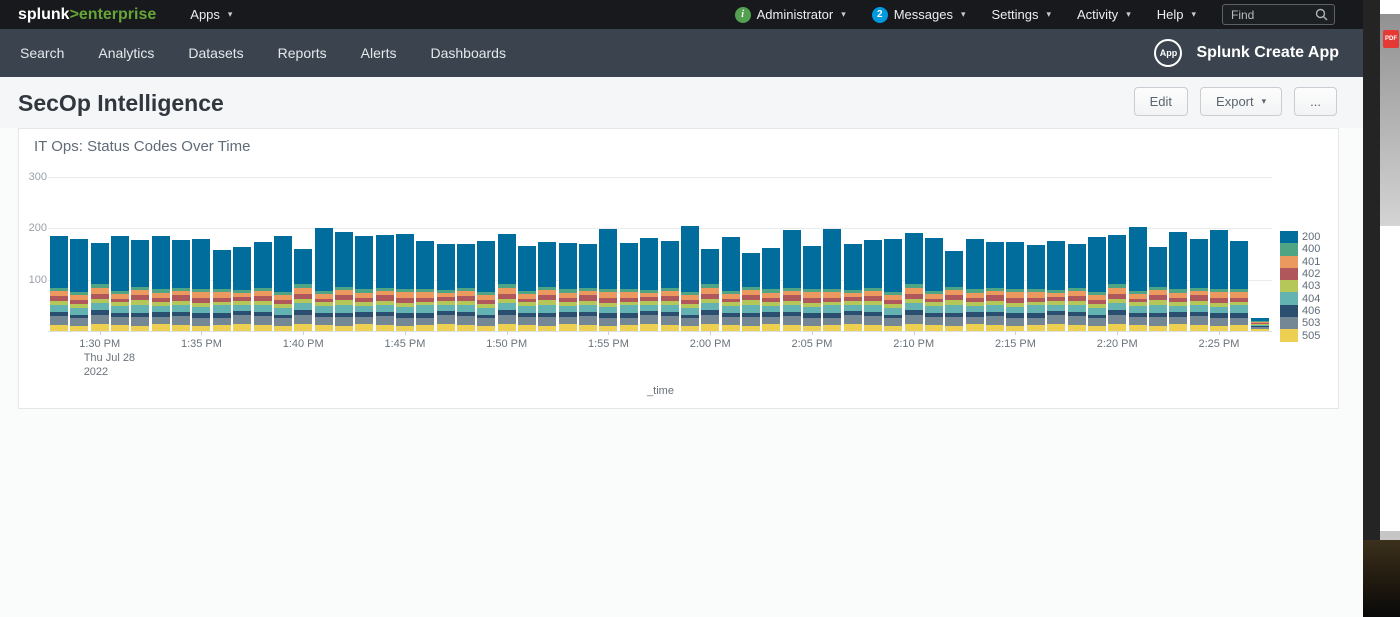 The image size is (1400, 617). What do you see at coordinates (1300, 237) in the screenshot?
I see `legend-item: 200` at bounding box center [1300, 237].